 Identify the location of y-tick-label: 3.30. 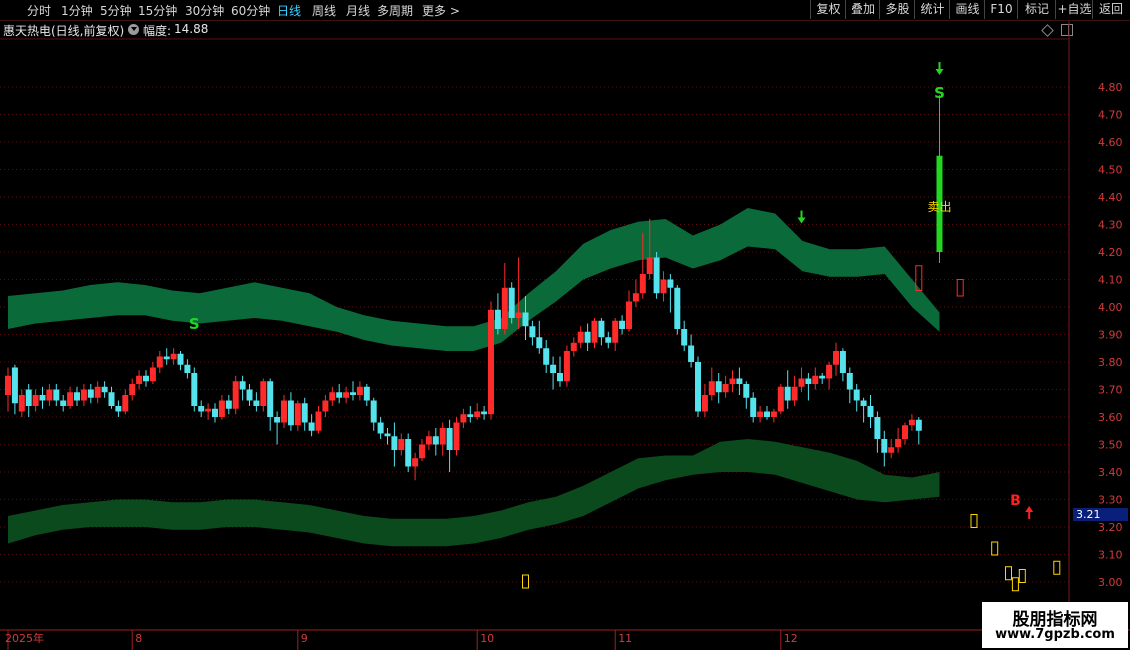
(1110, 500).